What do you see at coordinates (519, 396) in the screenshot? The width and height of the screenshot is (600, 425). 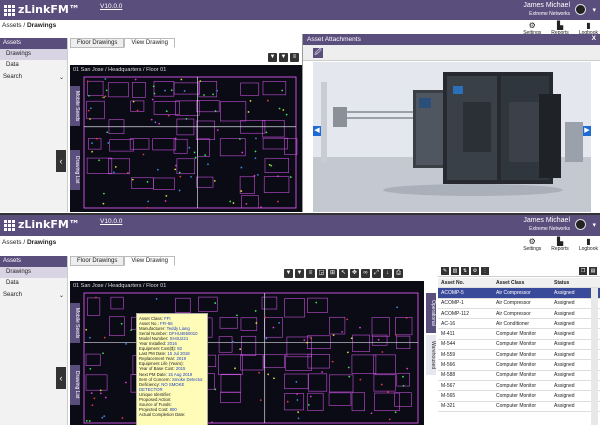 I see `table-row: M-565 Computer Monitor Assigned` at bounding box center [519, 396].